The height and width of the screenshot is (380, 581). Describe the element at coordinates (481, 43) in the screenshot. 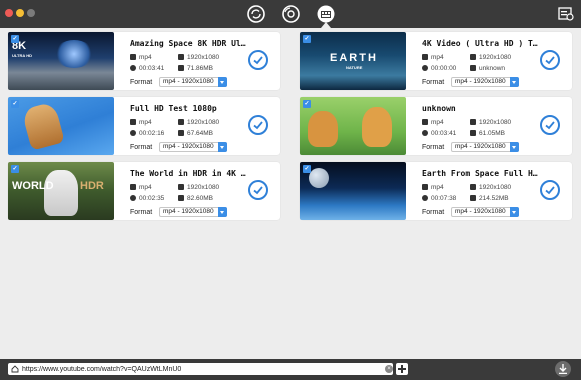

I see `video-title: 4K Video ( Ultra HD ) The World` at that location.